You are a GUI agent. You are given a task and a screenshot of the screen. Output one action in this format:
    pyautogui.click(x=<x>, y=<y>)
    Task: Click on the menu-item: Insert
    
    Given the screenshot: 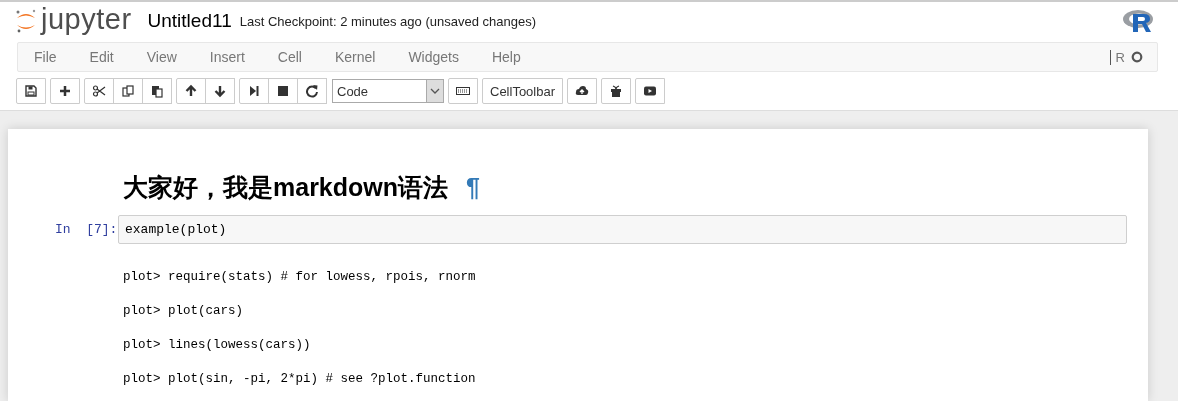 What is the action you would take?
    pyautogui.click(x=227, y=57)
    